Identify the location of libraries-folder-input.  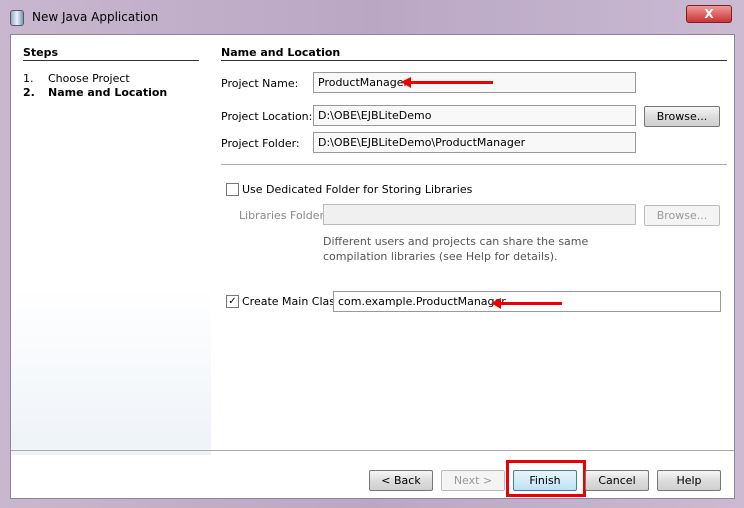
(479, 214).